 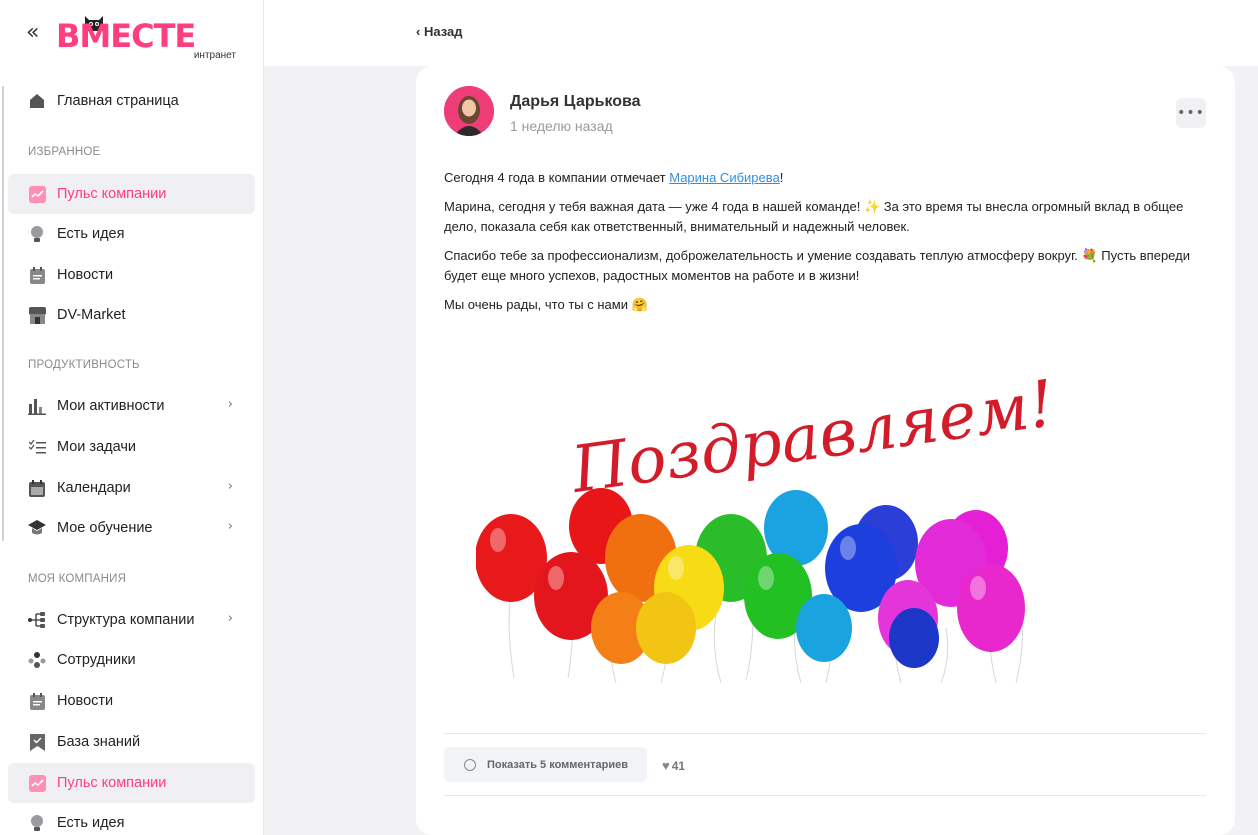 I want to click on sidebar-item-label: База знаний, so click(x=99, y=742).